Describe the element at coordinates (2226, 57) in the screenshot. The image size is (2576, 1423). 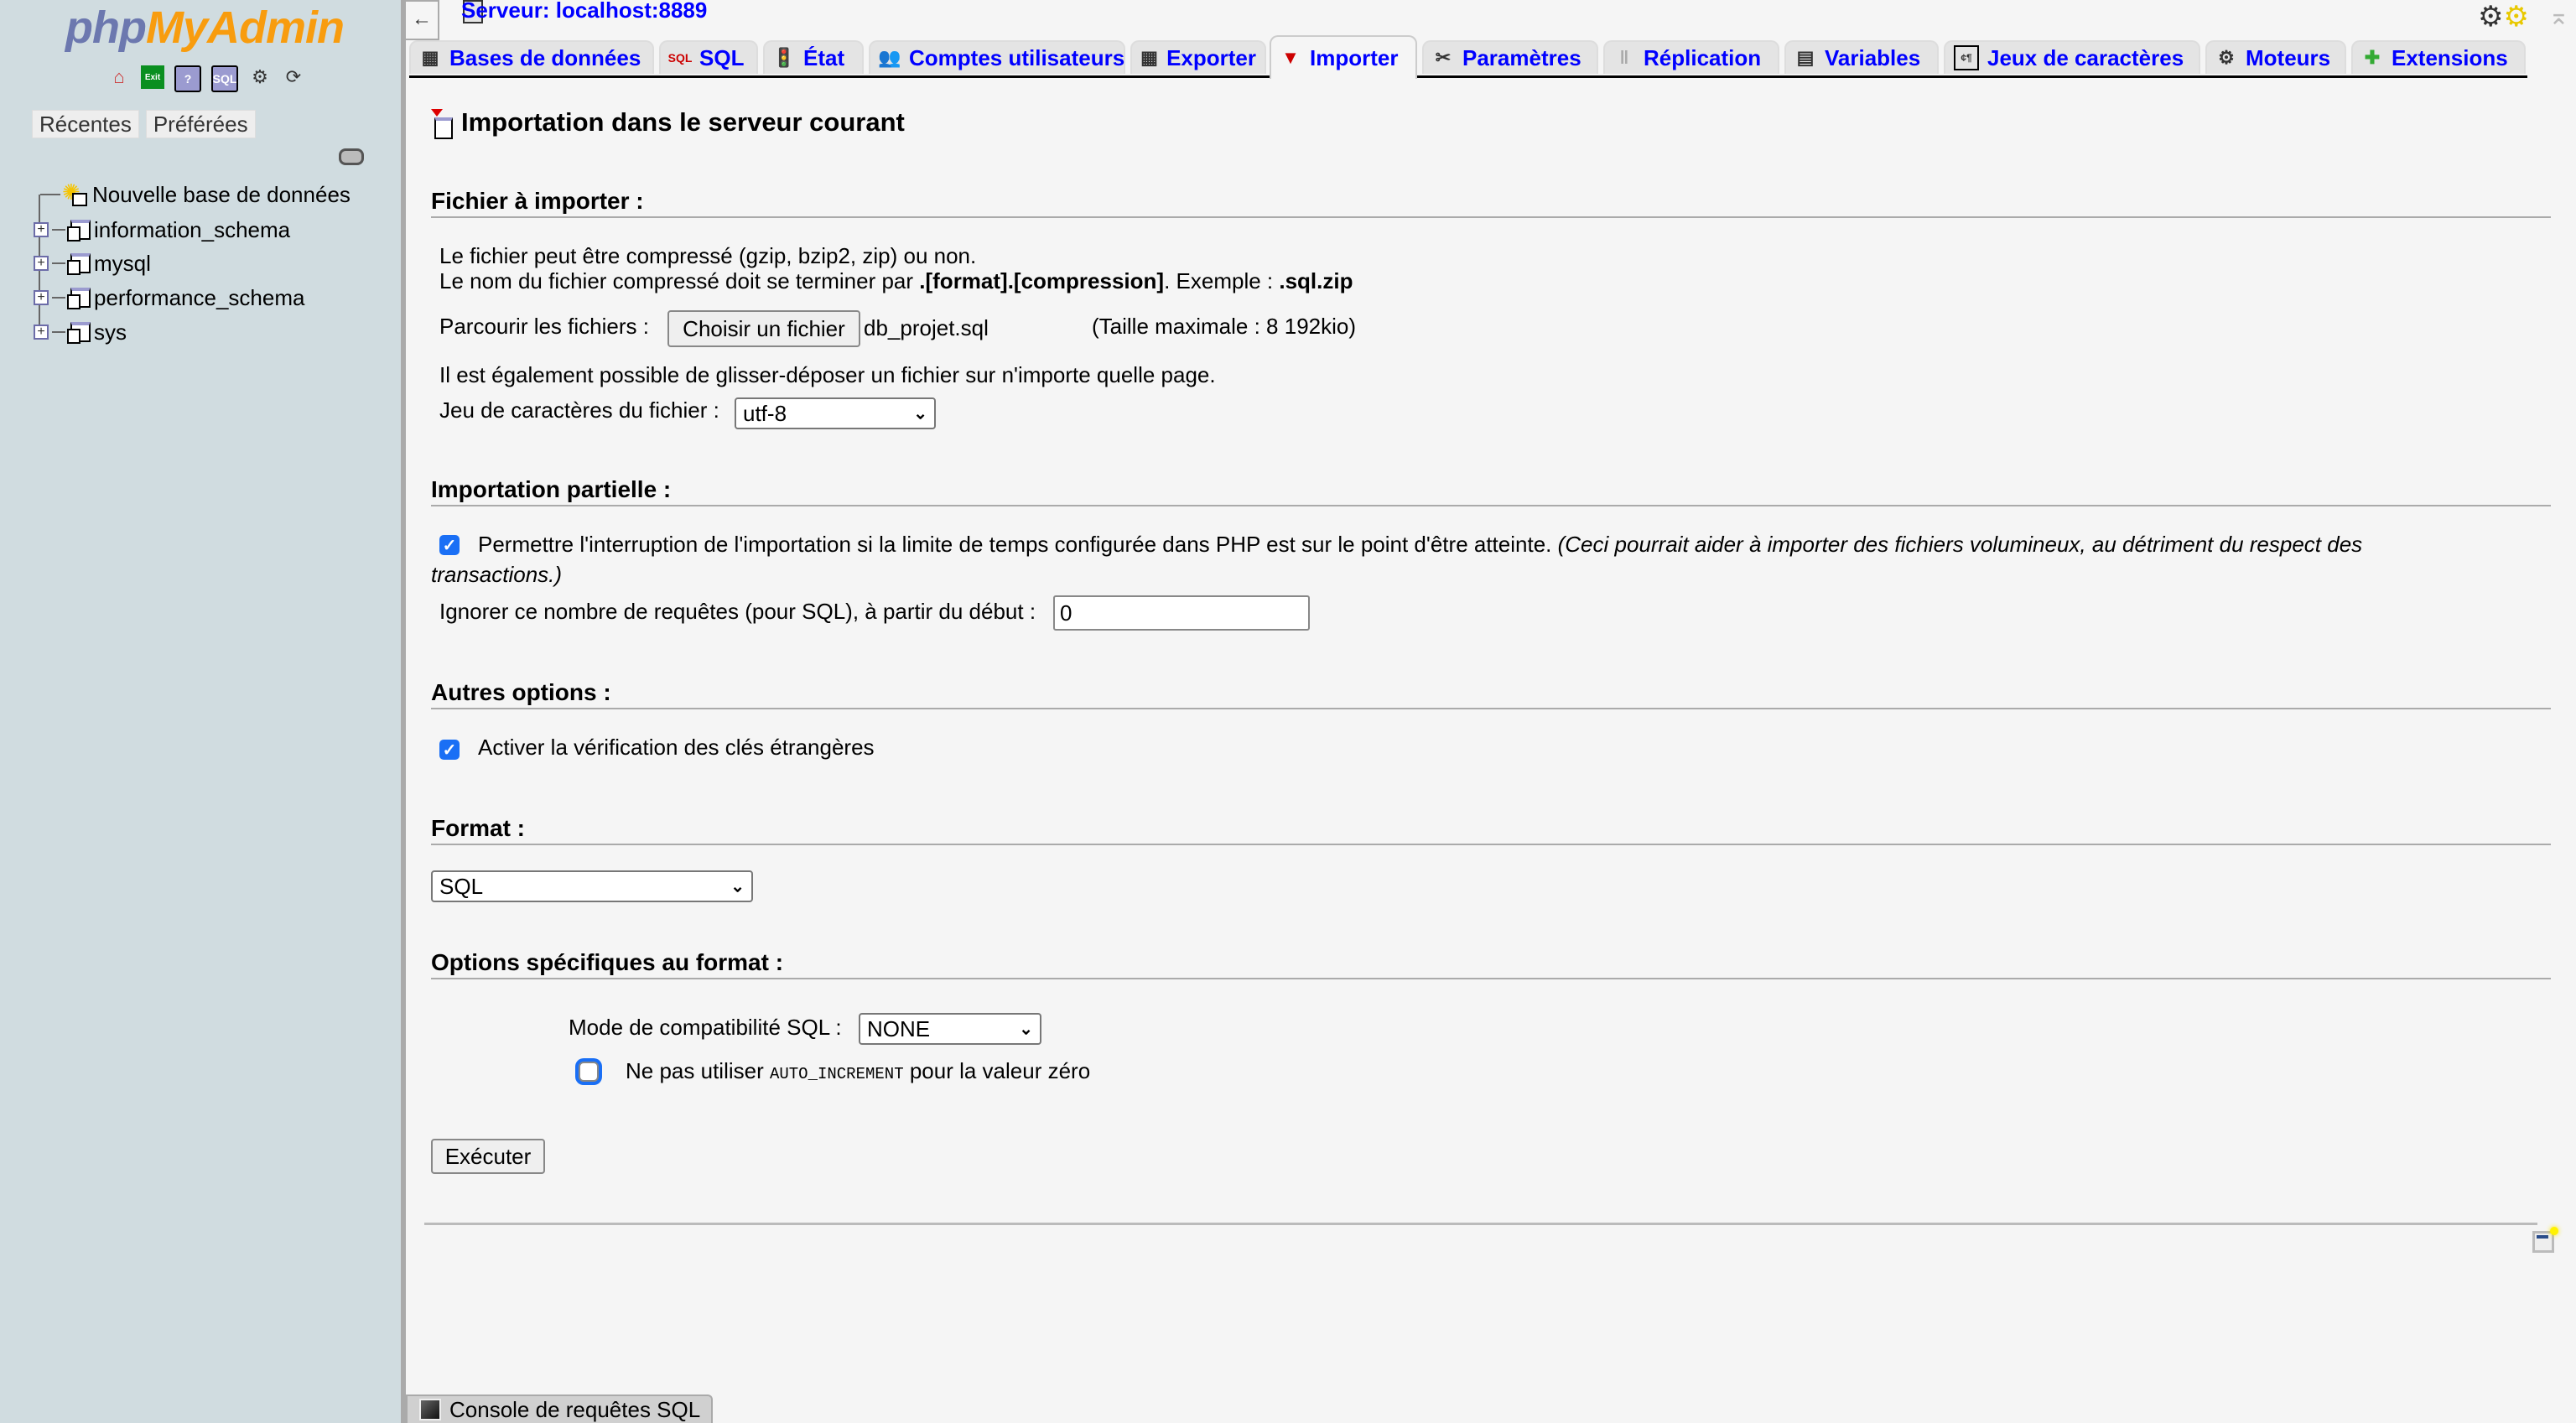
I see `engines-icon: ⚙` at that location.